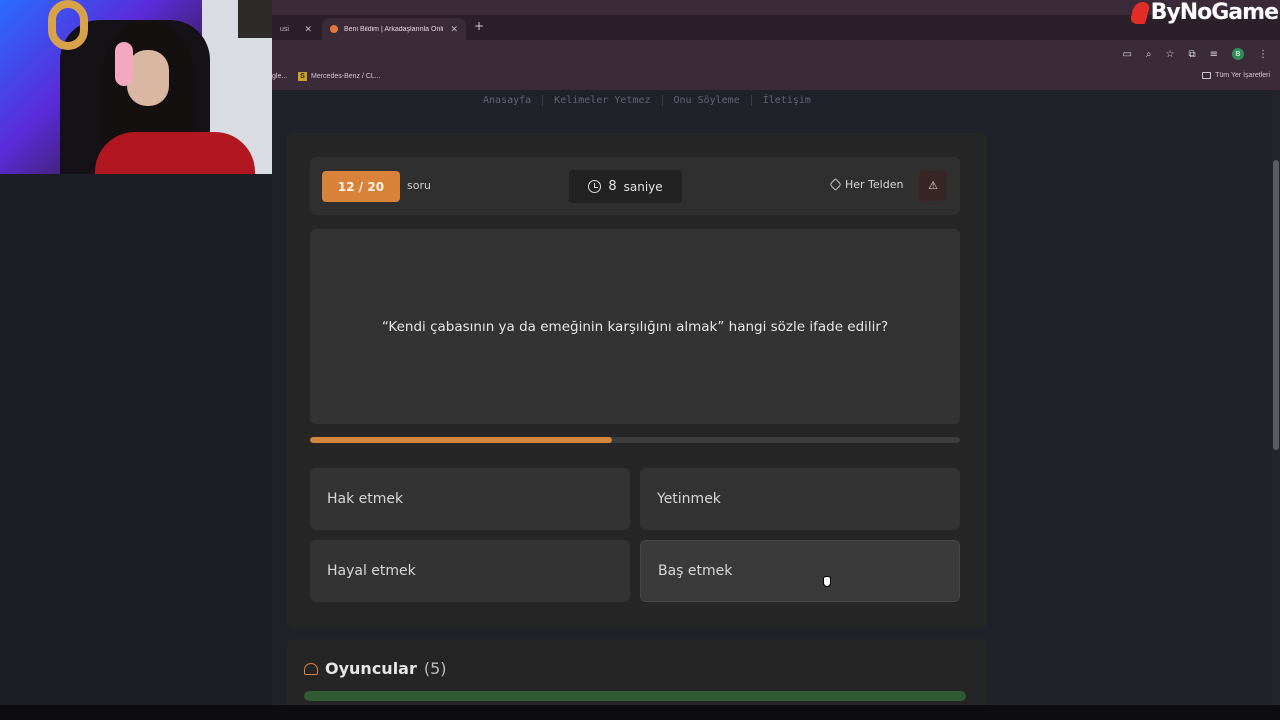 This screenshot has width=1280, height=720. What do you see at coordinates (461, 440) in the screenshot?
I see `time-progress-fill` at bounding box center [461, 440].